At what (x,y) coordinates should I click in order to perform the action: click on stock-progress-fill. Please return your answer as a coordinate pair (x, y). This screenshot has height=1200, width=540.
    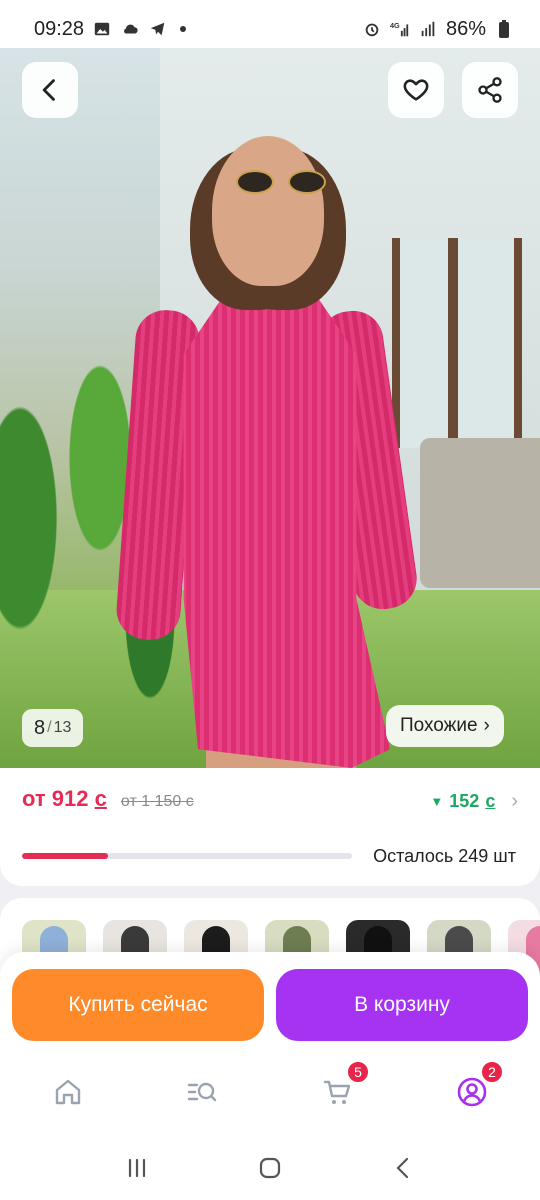
    Looking at the image, I should click on (65, 856).